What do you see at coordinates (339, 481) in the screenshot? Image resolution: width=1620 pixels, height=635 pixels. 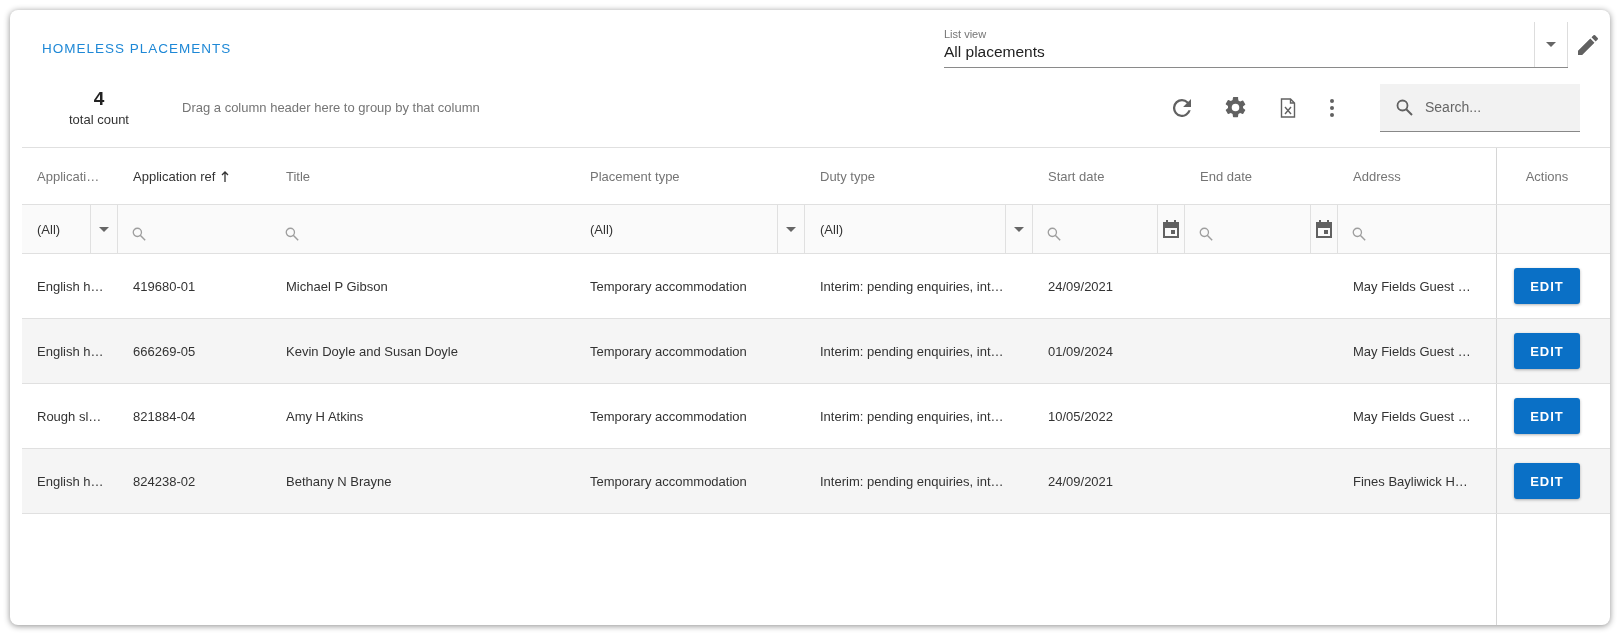 I see `table-cell: Bethany N Brayne` at bounding box center [339, 481].